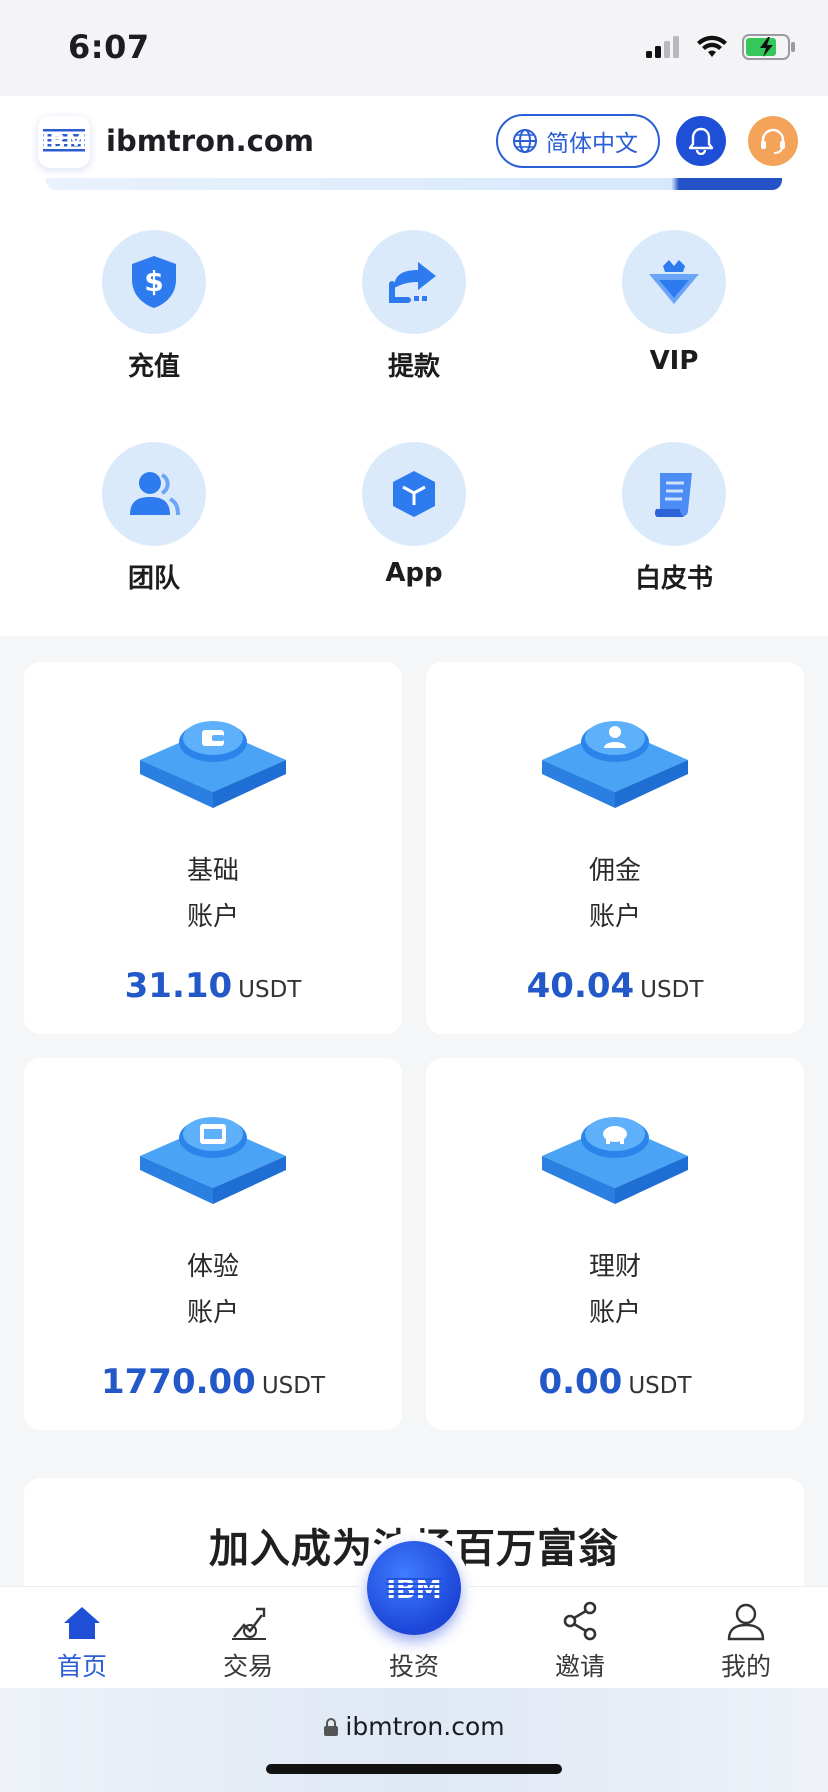 The image size is (828, 1792). I want to click on customer-service-button, so click(773, 141).